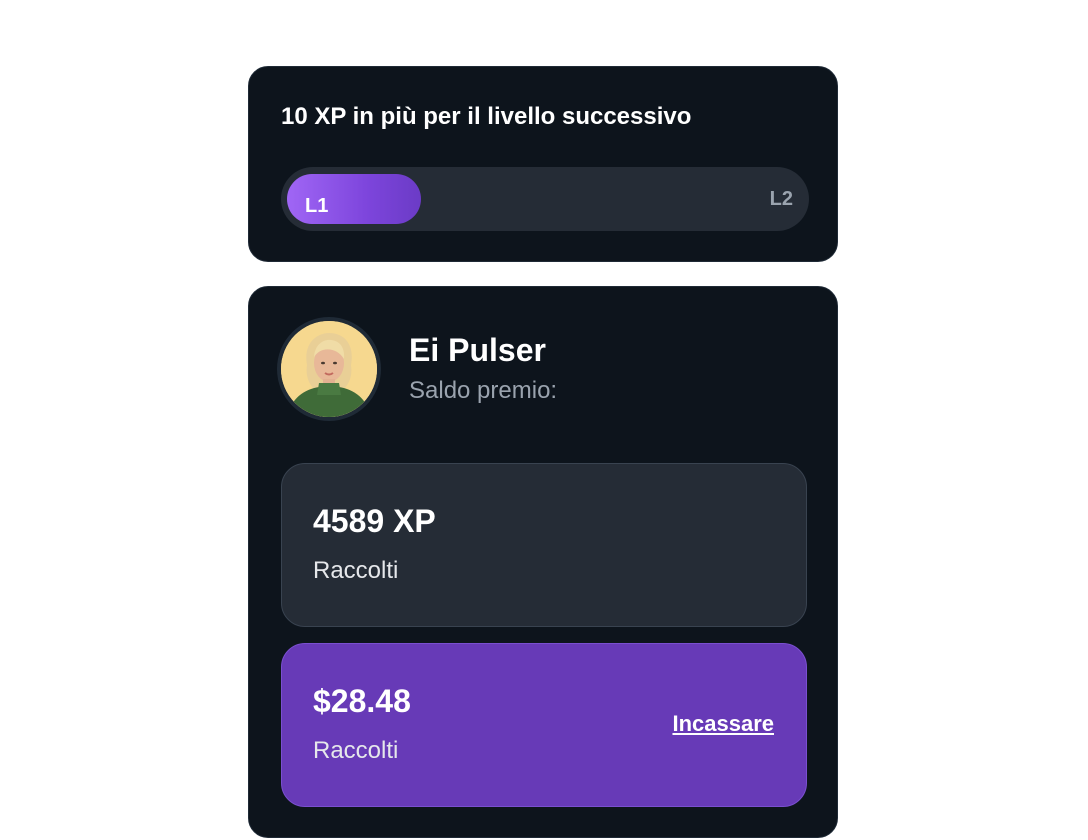 The image size is (1088, 840). I want to click on cash-collected-box: $28.48 Raccolti Incassare, so click(544, 725).